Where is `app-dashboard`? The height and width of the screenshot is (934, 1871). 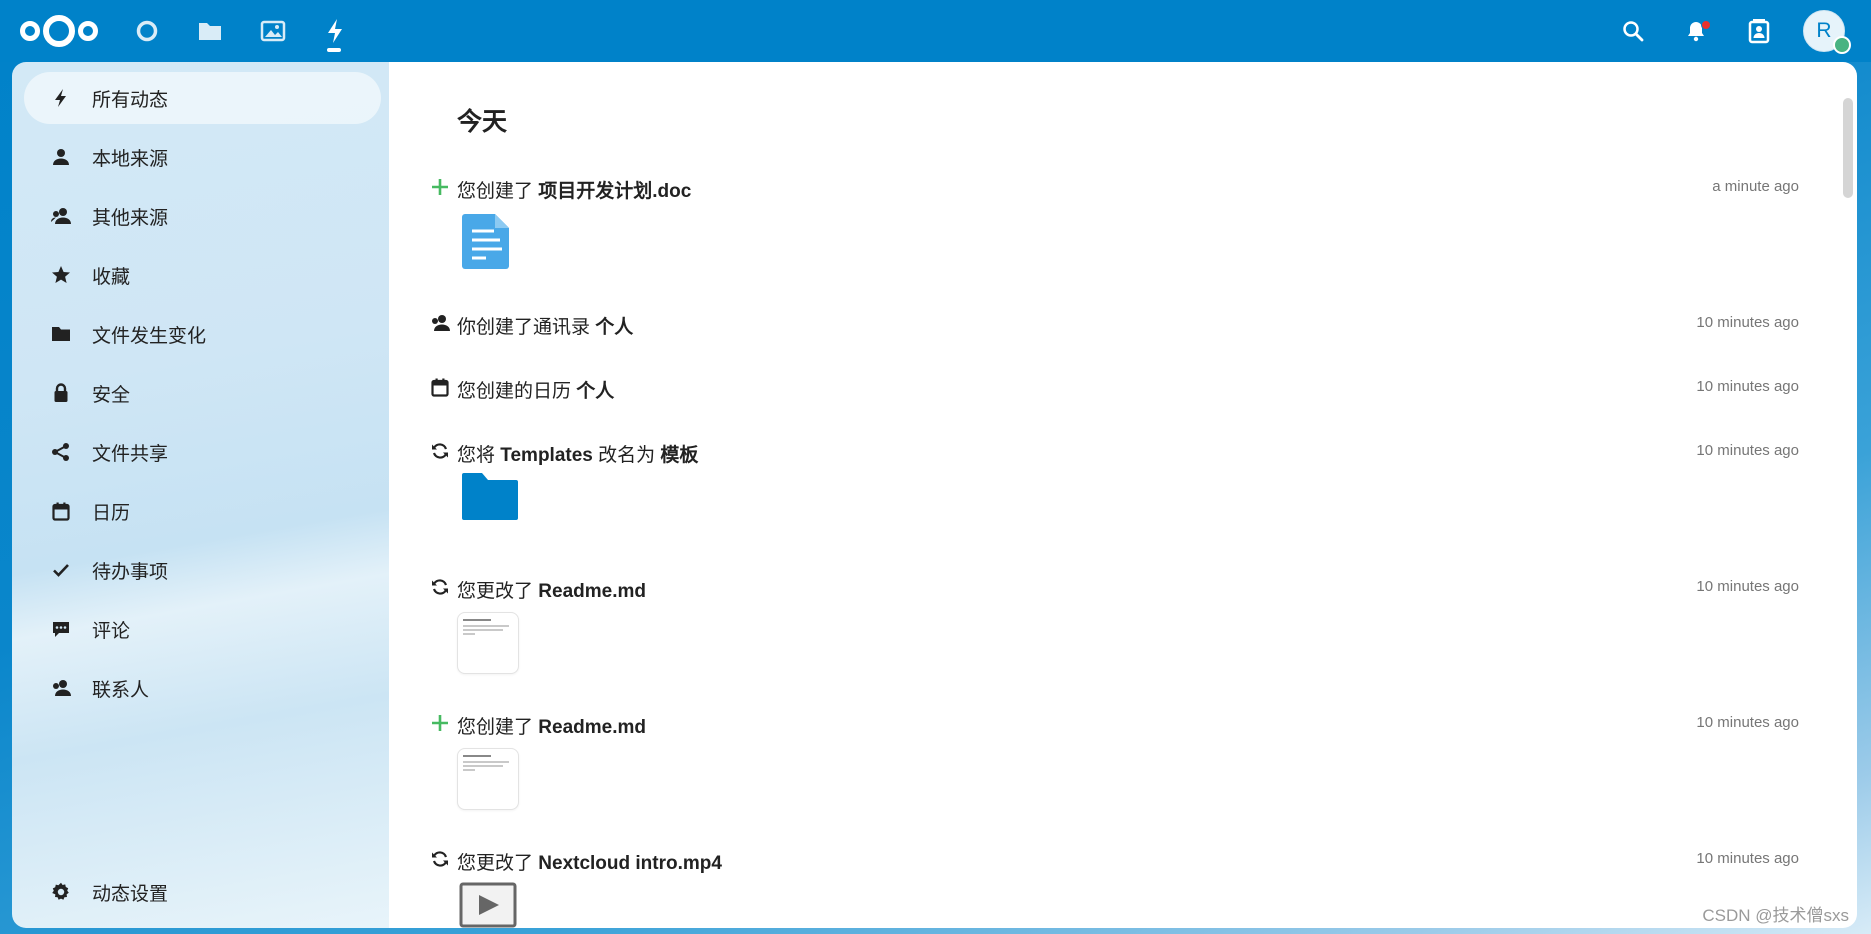 app-dashboard is located at coordinates (147, 31).